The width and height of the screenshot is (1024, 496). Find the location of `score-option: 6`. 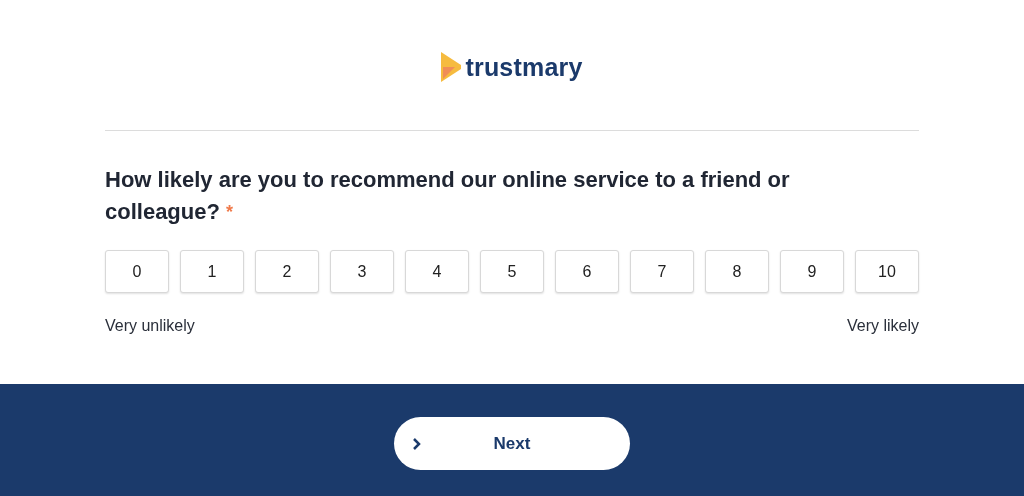

score-option: 6 is located at coordinates (587, 271).